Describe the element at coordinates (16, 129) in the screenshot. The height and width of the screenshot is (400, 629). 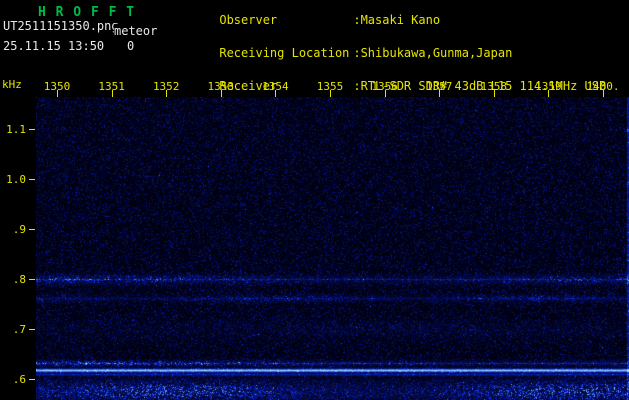
I see `y-tick-label: 1.1` at that location.